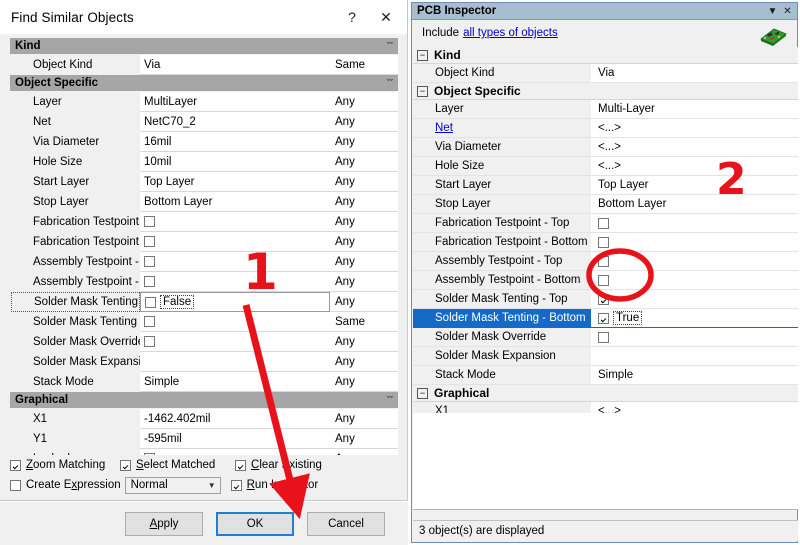 This screenshot has width=800, height=545. I want to click on criteria-value: 10mil, so click(235, 162).